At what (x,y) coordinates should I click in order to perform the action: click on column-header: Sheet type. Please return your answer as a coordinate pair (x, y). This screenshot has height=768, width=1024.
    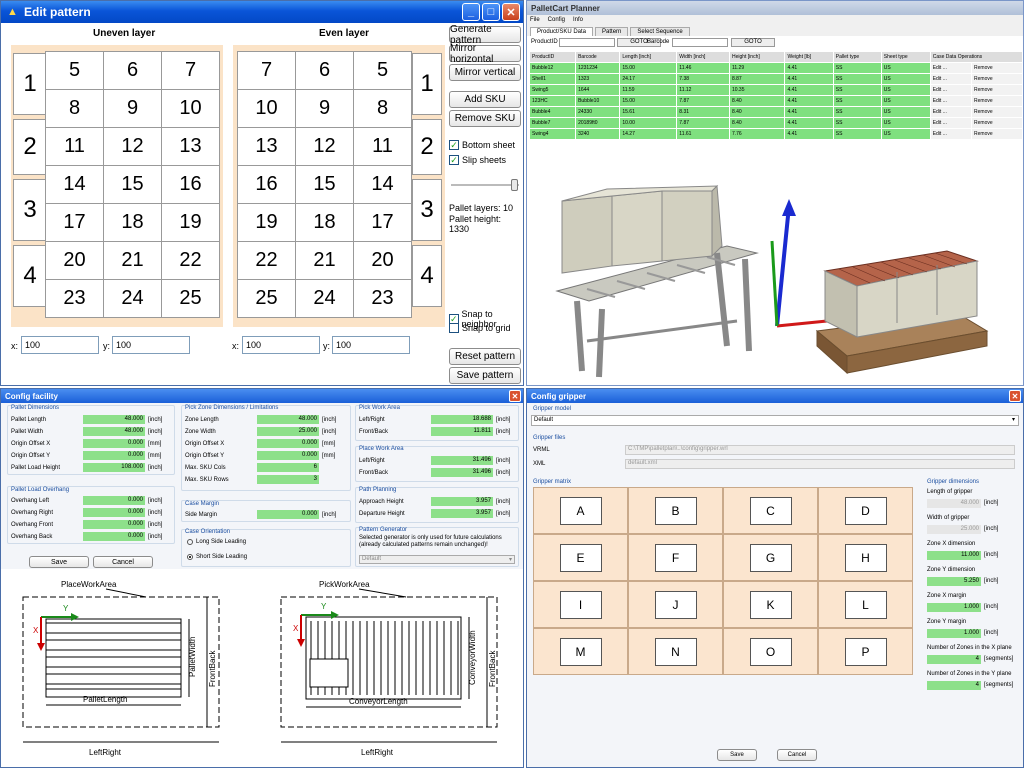
    Looking at the image, I should click on (905, 57).